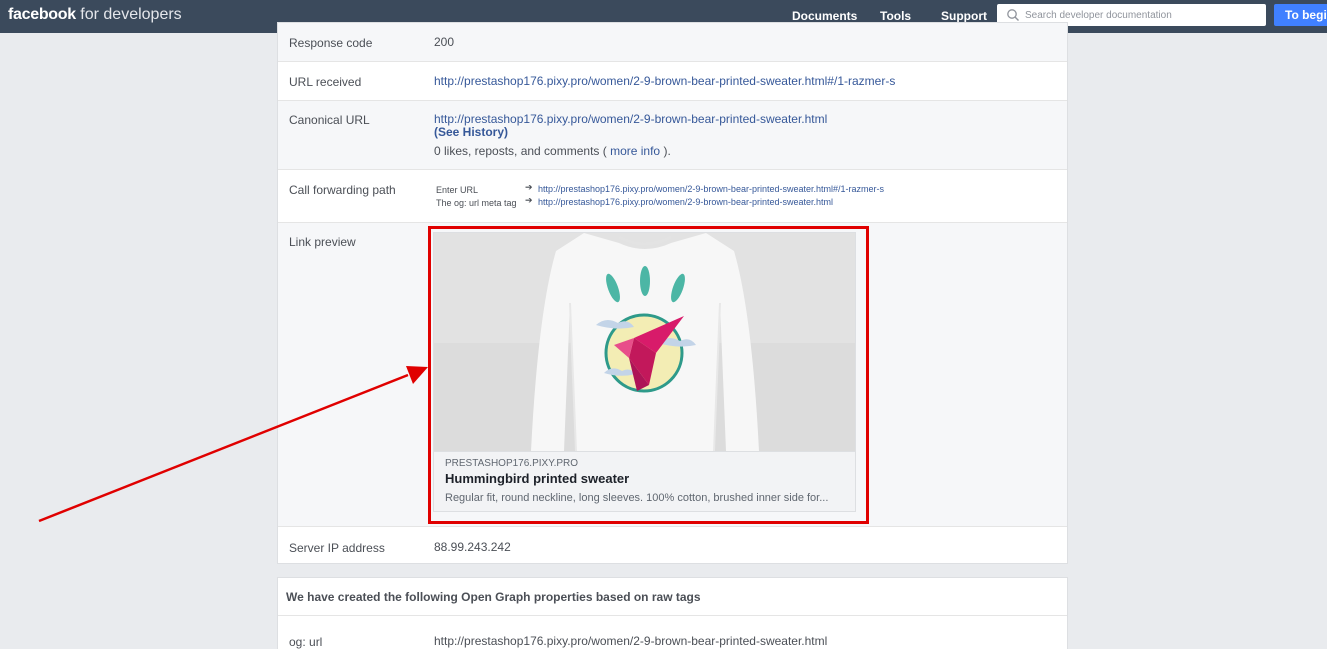 The height and width of the screenshot is (649, 1327). I want to click on og-url-label: og: url, so click(306, 642).